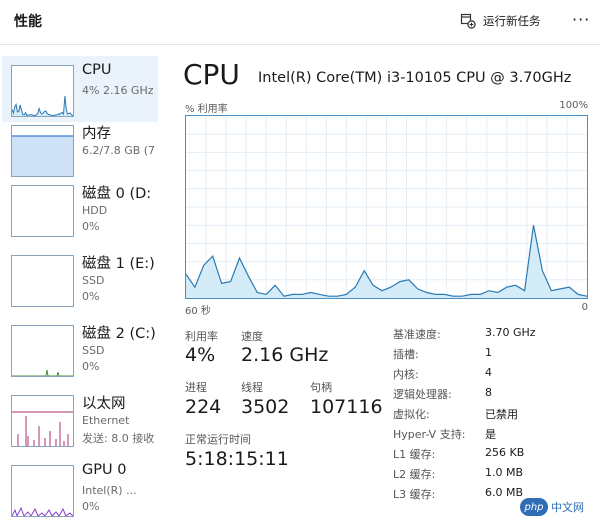 The width and height of the screenshot is (600, 522). What do you see at coordinates (80, 279) in the screenshot?
I see `sidebar-item-disk-1: 磁盘 1 (E:) SSD 0%` at bounding box center [80, 279].